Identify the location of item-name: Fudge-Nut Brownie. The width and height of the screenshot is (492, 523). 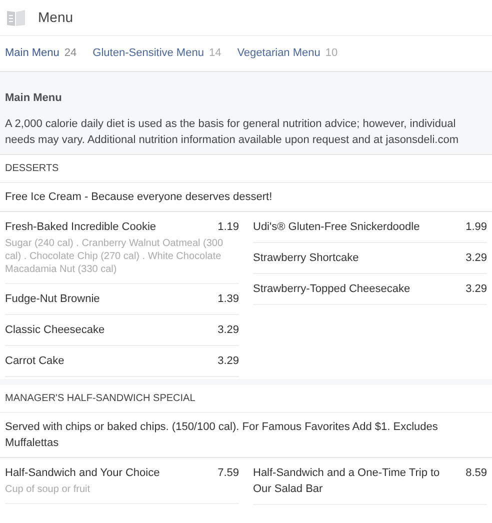
(52, 299).